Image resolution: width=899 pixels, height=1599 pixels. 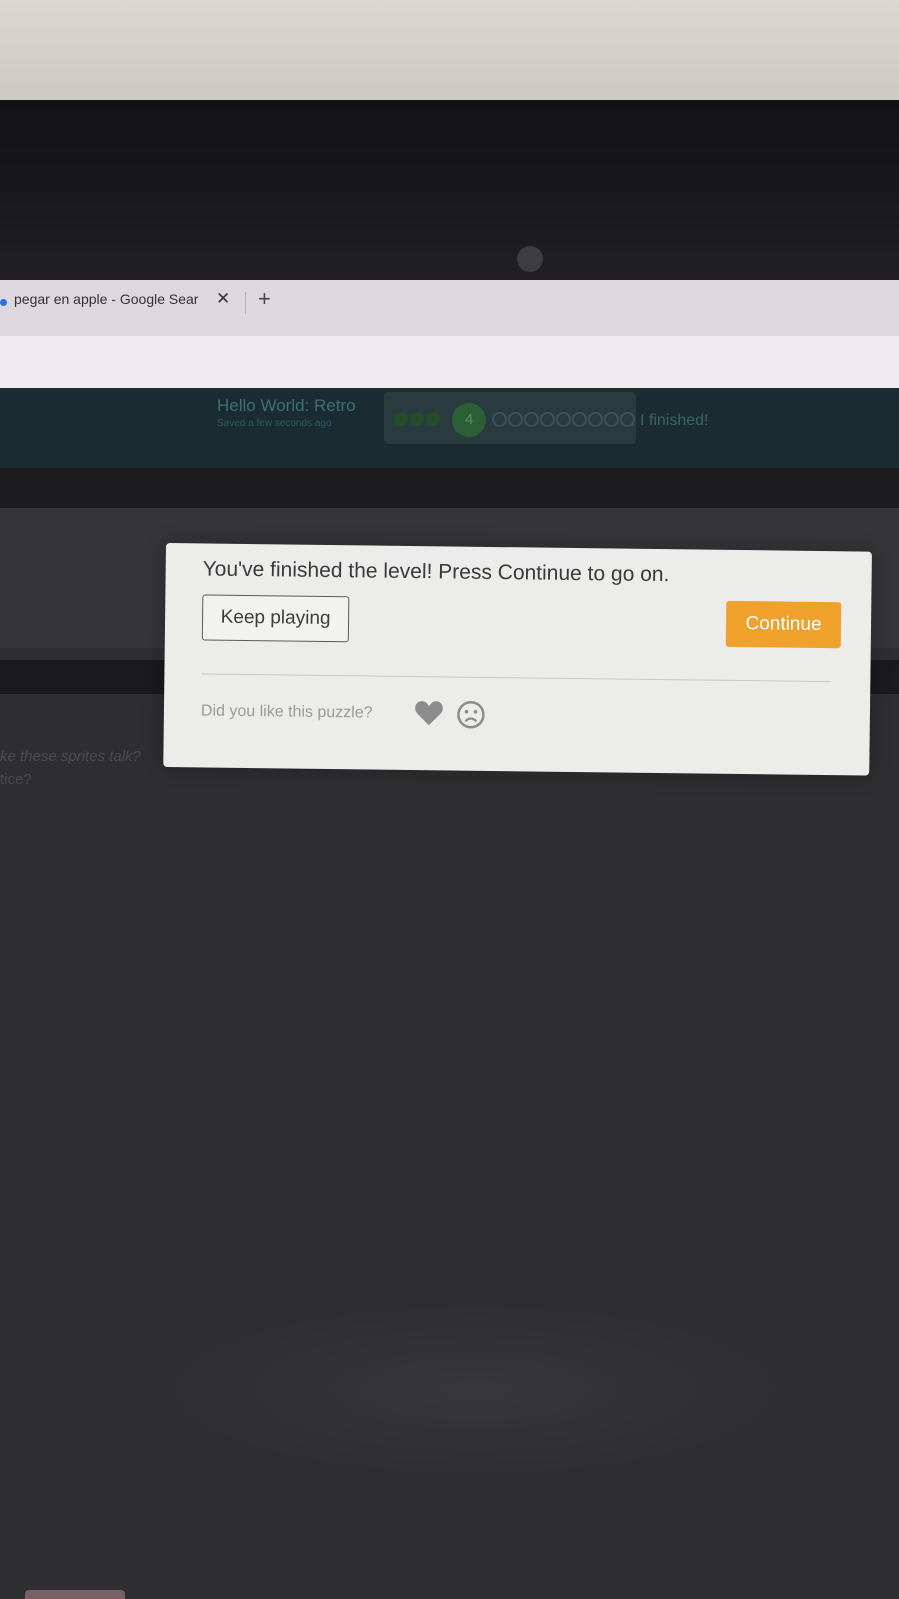 What do you see at coordinates (449, 488) in the screenshot?
I see `header-shadow` at bounding box center [449, 488].